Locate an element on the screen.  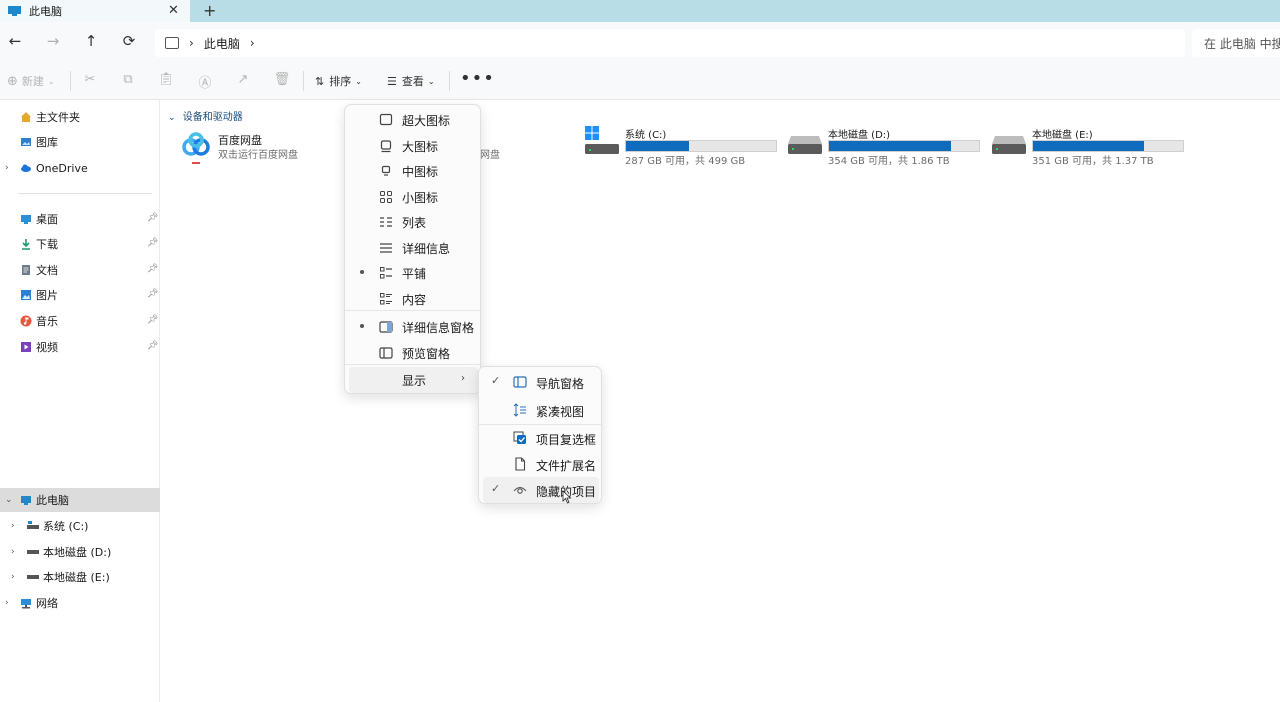
menu-item-small-icons: 小图标 is located at coordinates (413, 197).